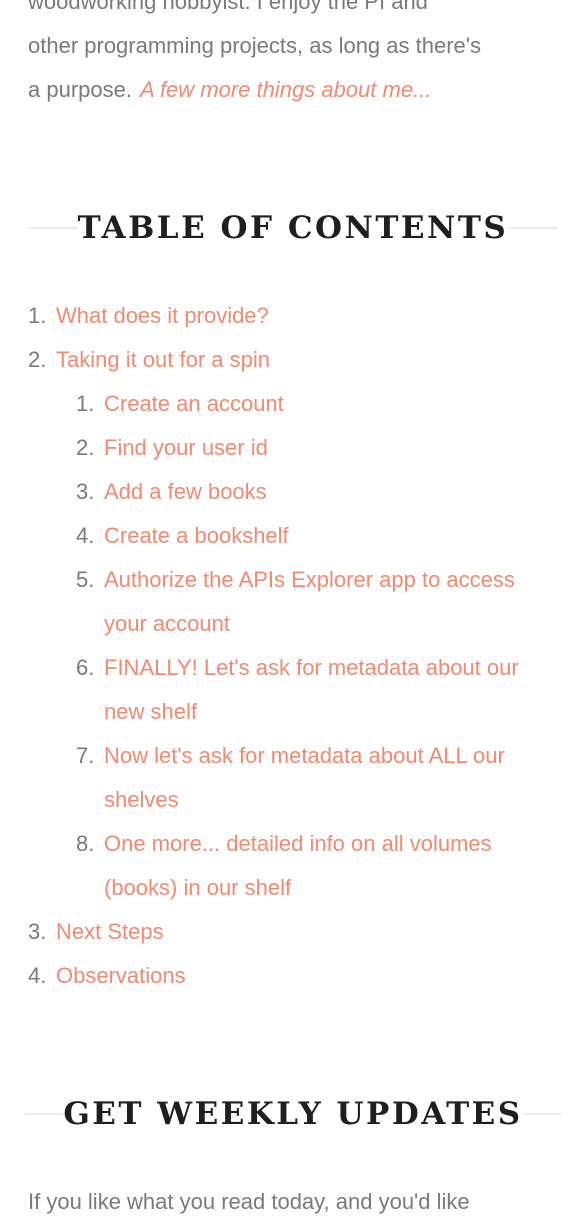 The width and height of the screenshot is (576, 1224). What do you see at coordinates (85, 755) in the screenshot?
I see `toc-subitem-number: 7.` at bounding box center [85, 755].